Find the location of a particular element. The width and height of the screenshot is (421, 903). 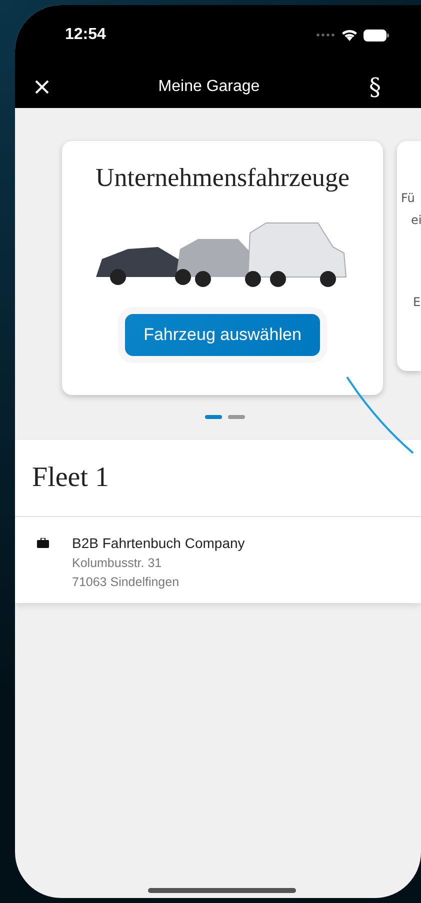

company-street: Kolumbusstr. 31 is located at coordinates (117, 563).